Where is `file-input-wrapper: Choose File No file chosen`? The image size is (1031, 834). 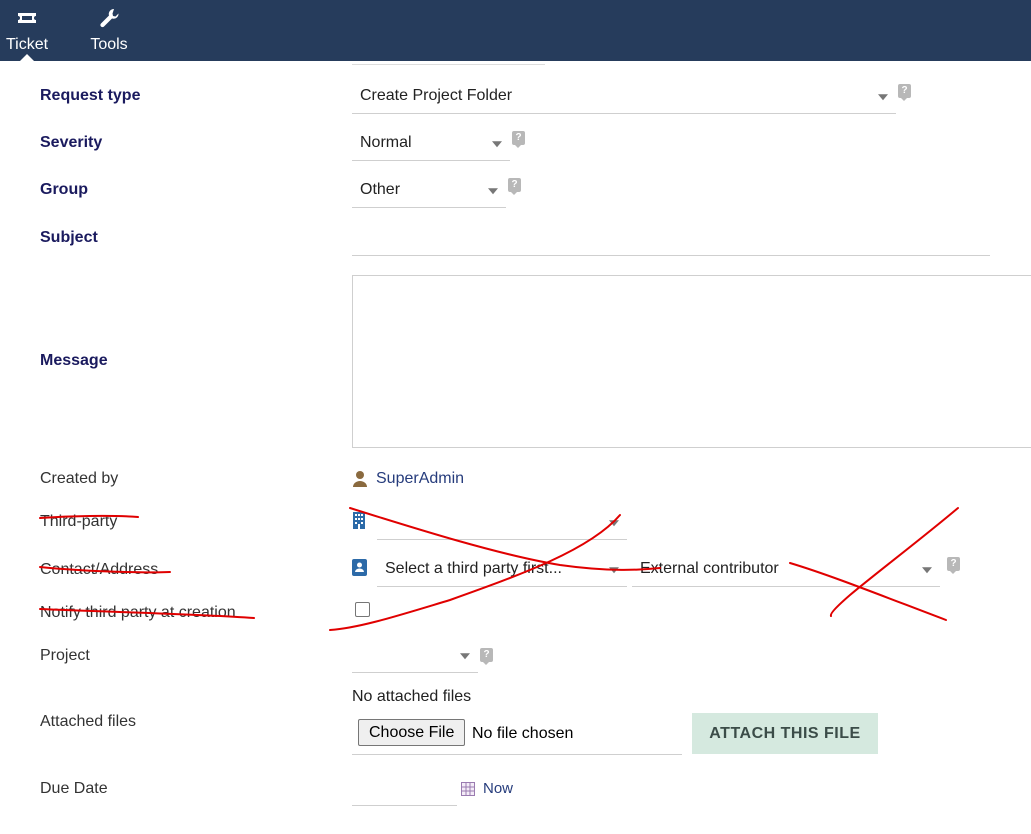 file-input-wrapper: Choose File No file chosen is located at coordinates (517, 734).